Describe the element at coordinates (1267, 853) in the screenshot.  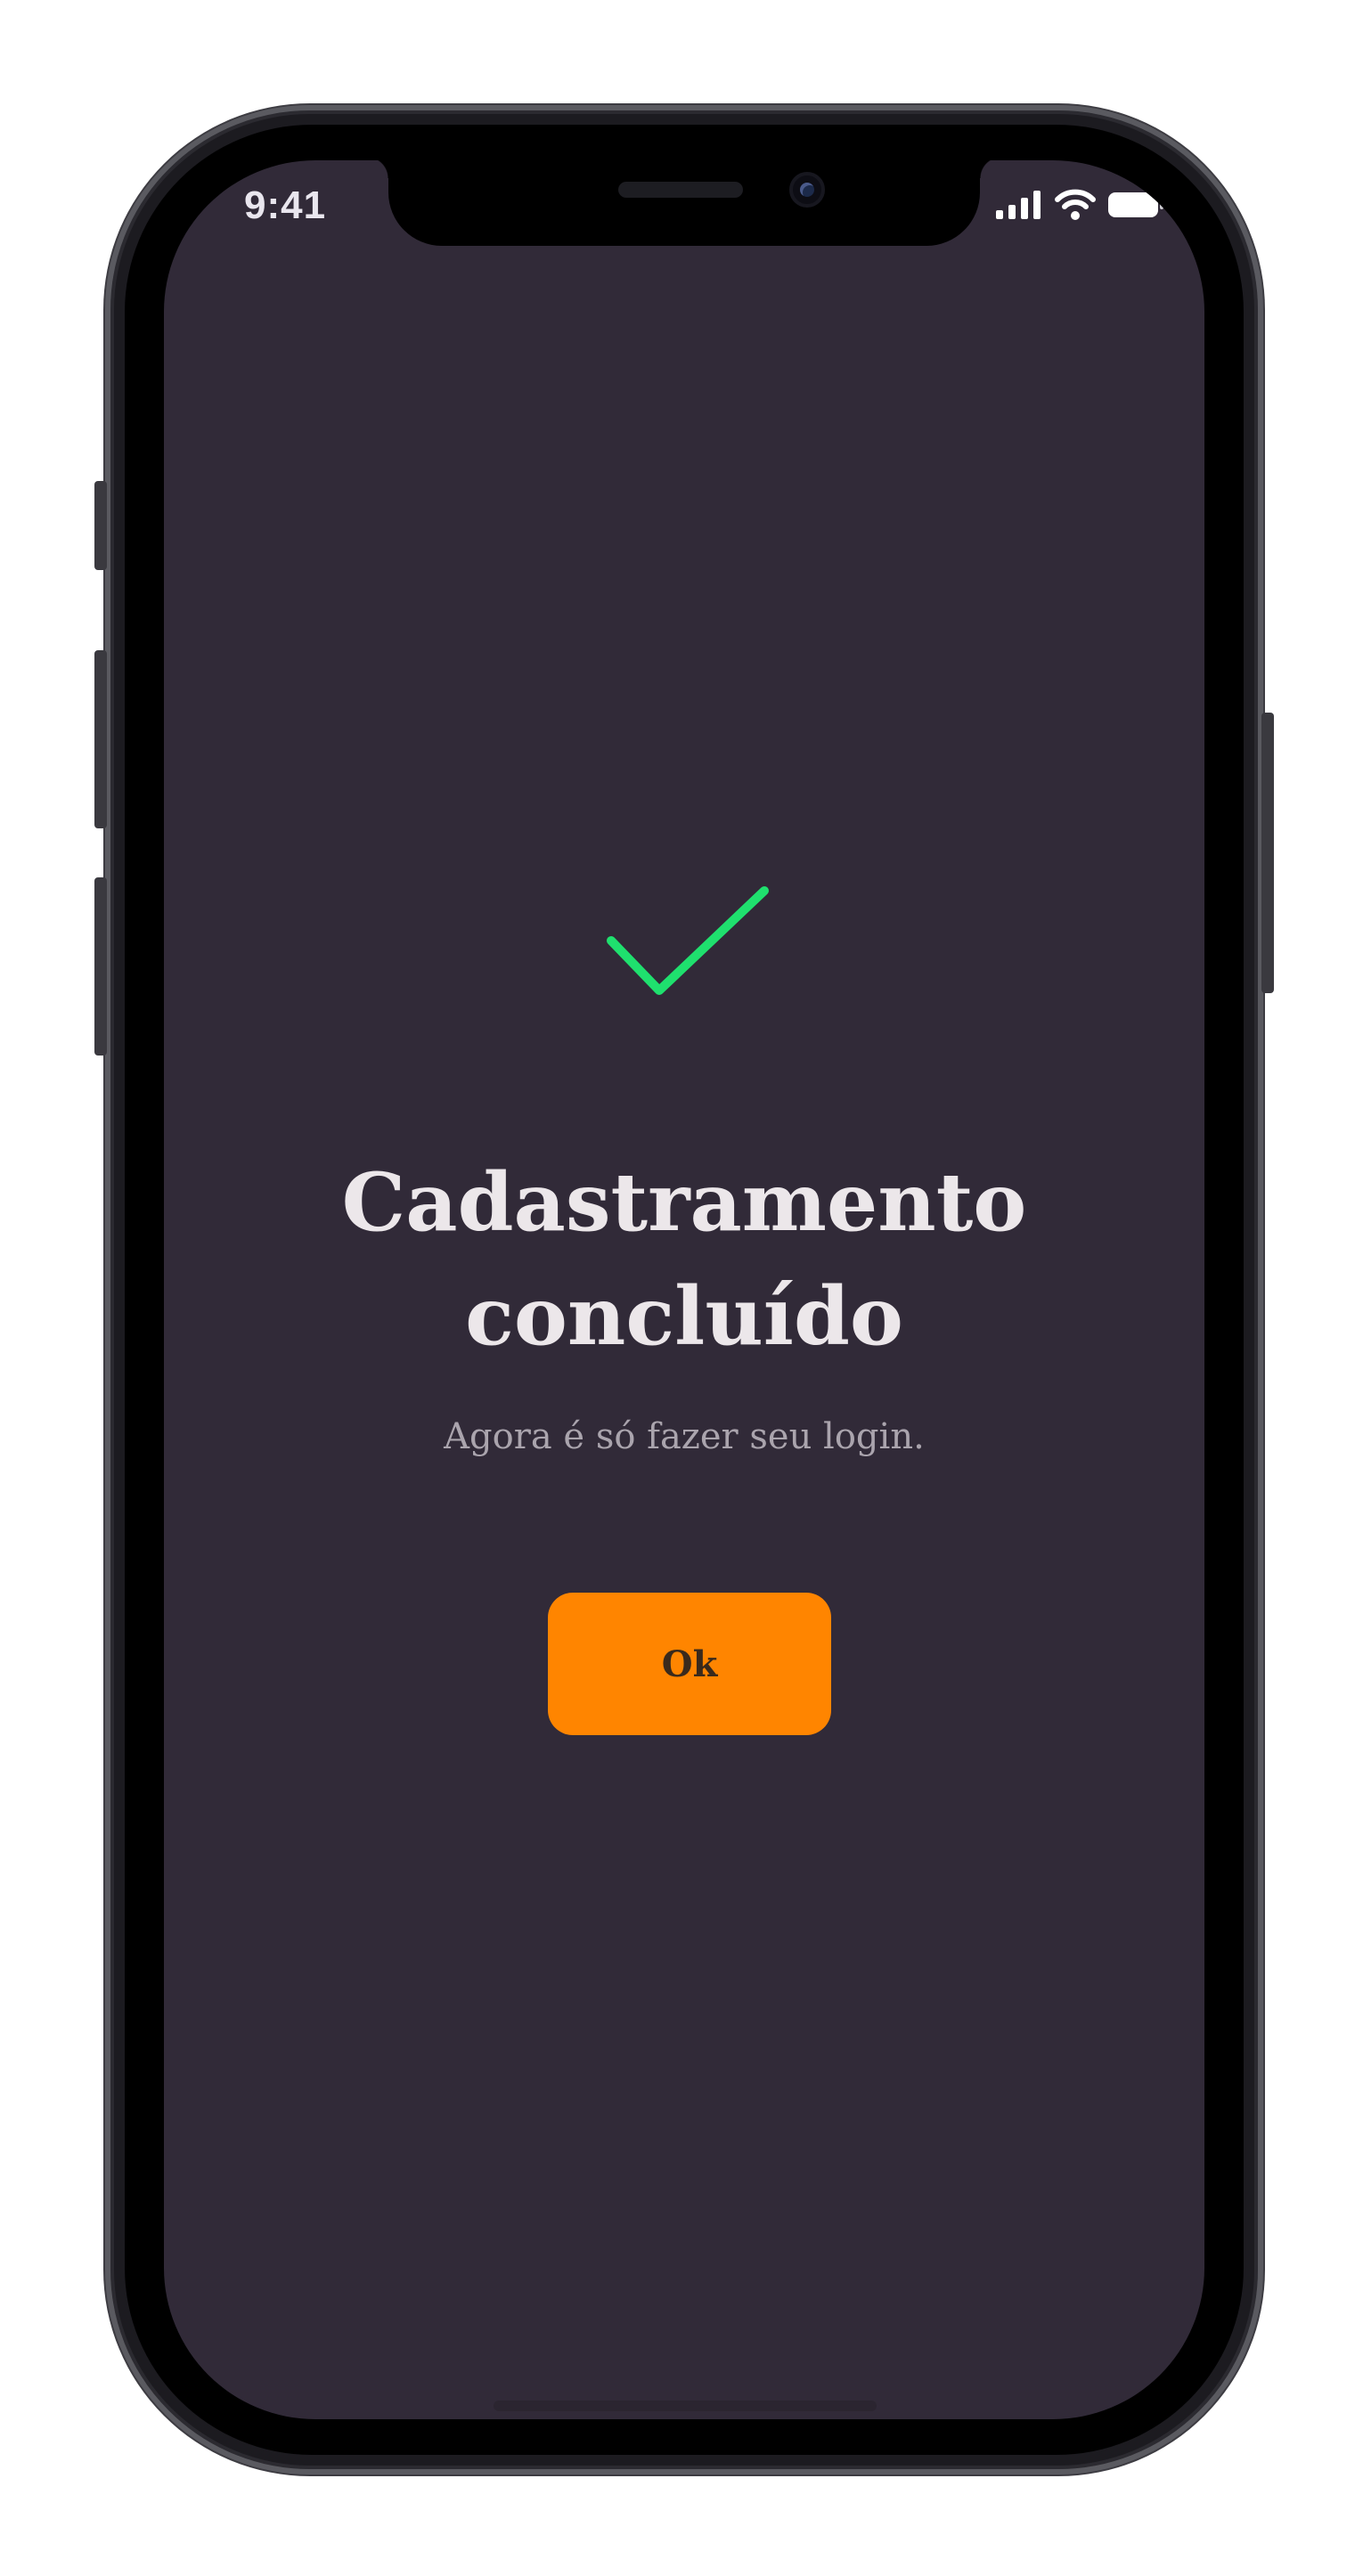
I see `power-button` at that location.